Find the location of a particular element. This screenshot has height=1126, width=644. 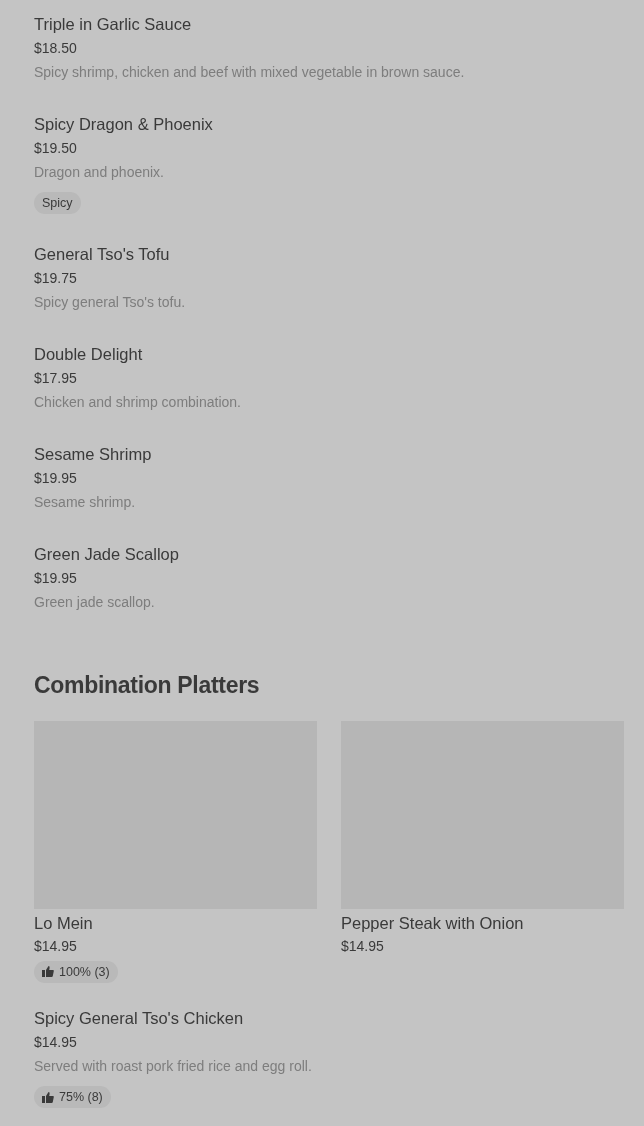

dish-description: Dragon and phoenix. is located at coordinates (99, 172).